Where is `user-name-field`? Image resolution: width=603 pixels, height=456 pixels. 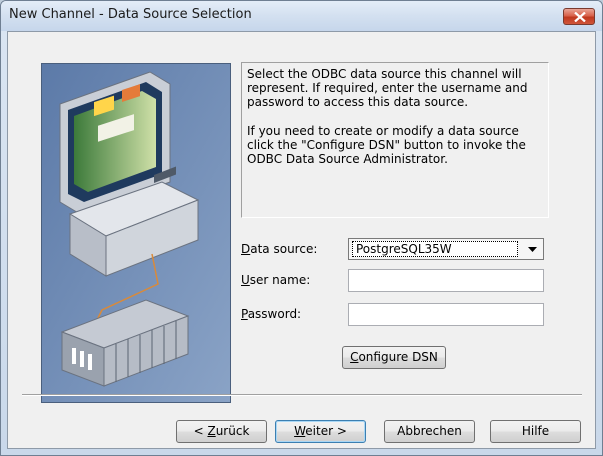 user-name-field is located at coordinates (446, 280).